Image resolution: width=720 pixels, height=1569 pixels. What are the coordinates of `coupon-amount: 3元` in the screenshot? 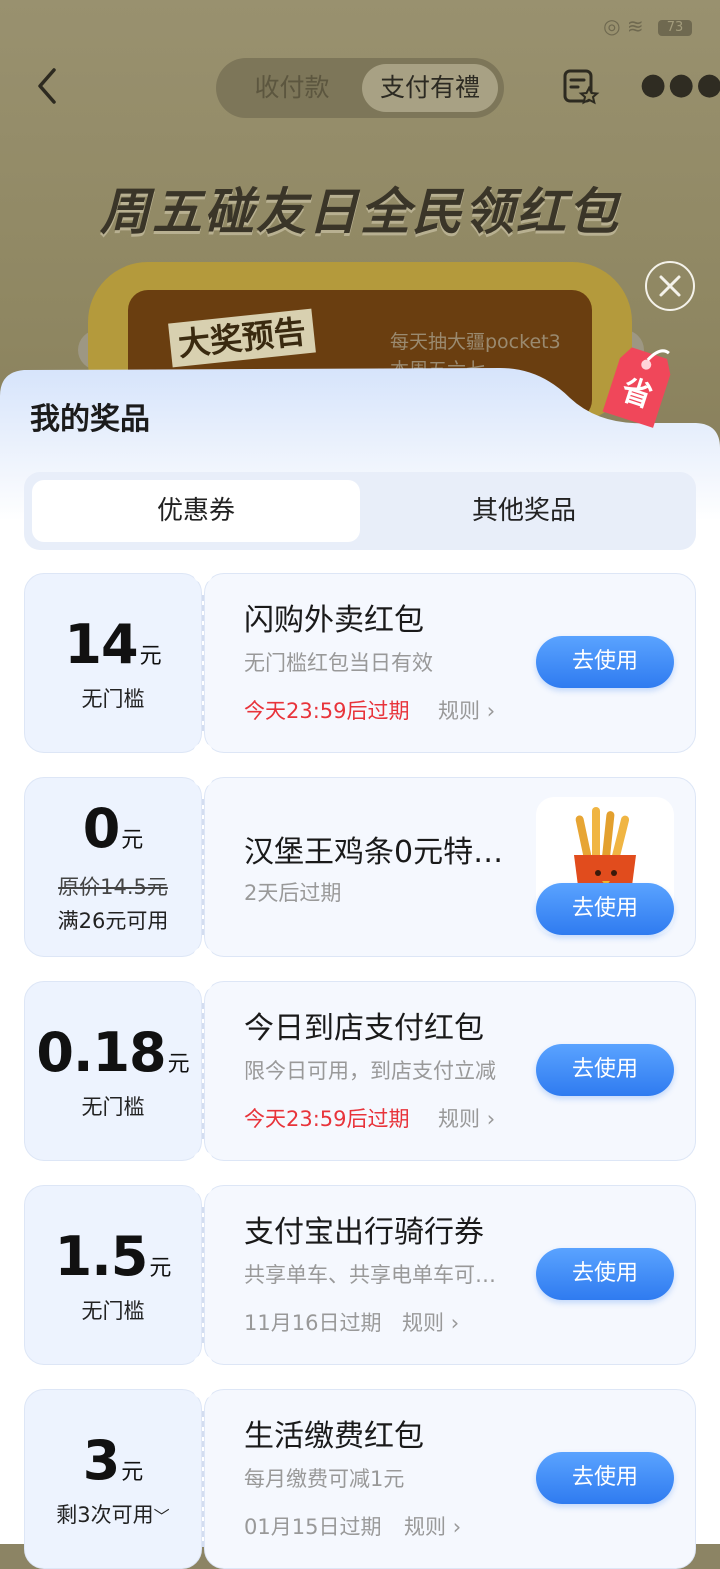 It's located at (113, 1460).